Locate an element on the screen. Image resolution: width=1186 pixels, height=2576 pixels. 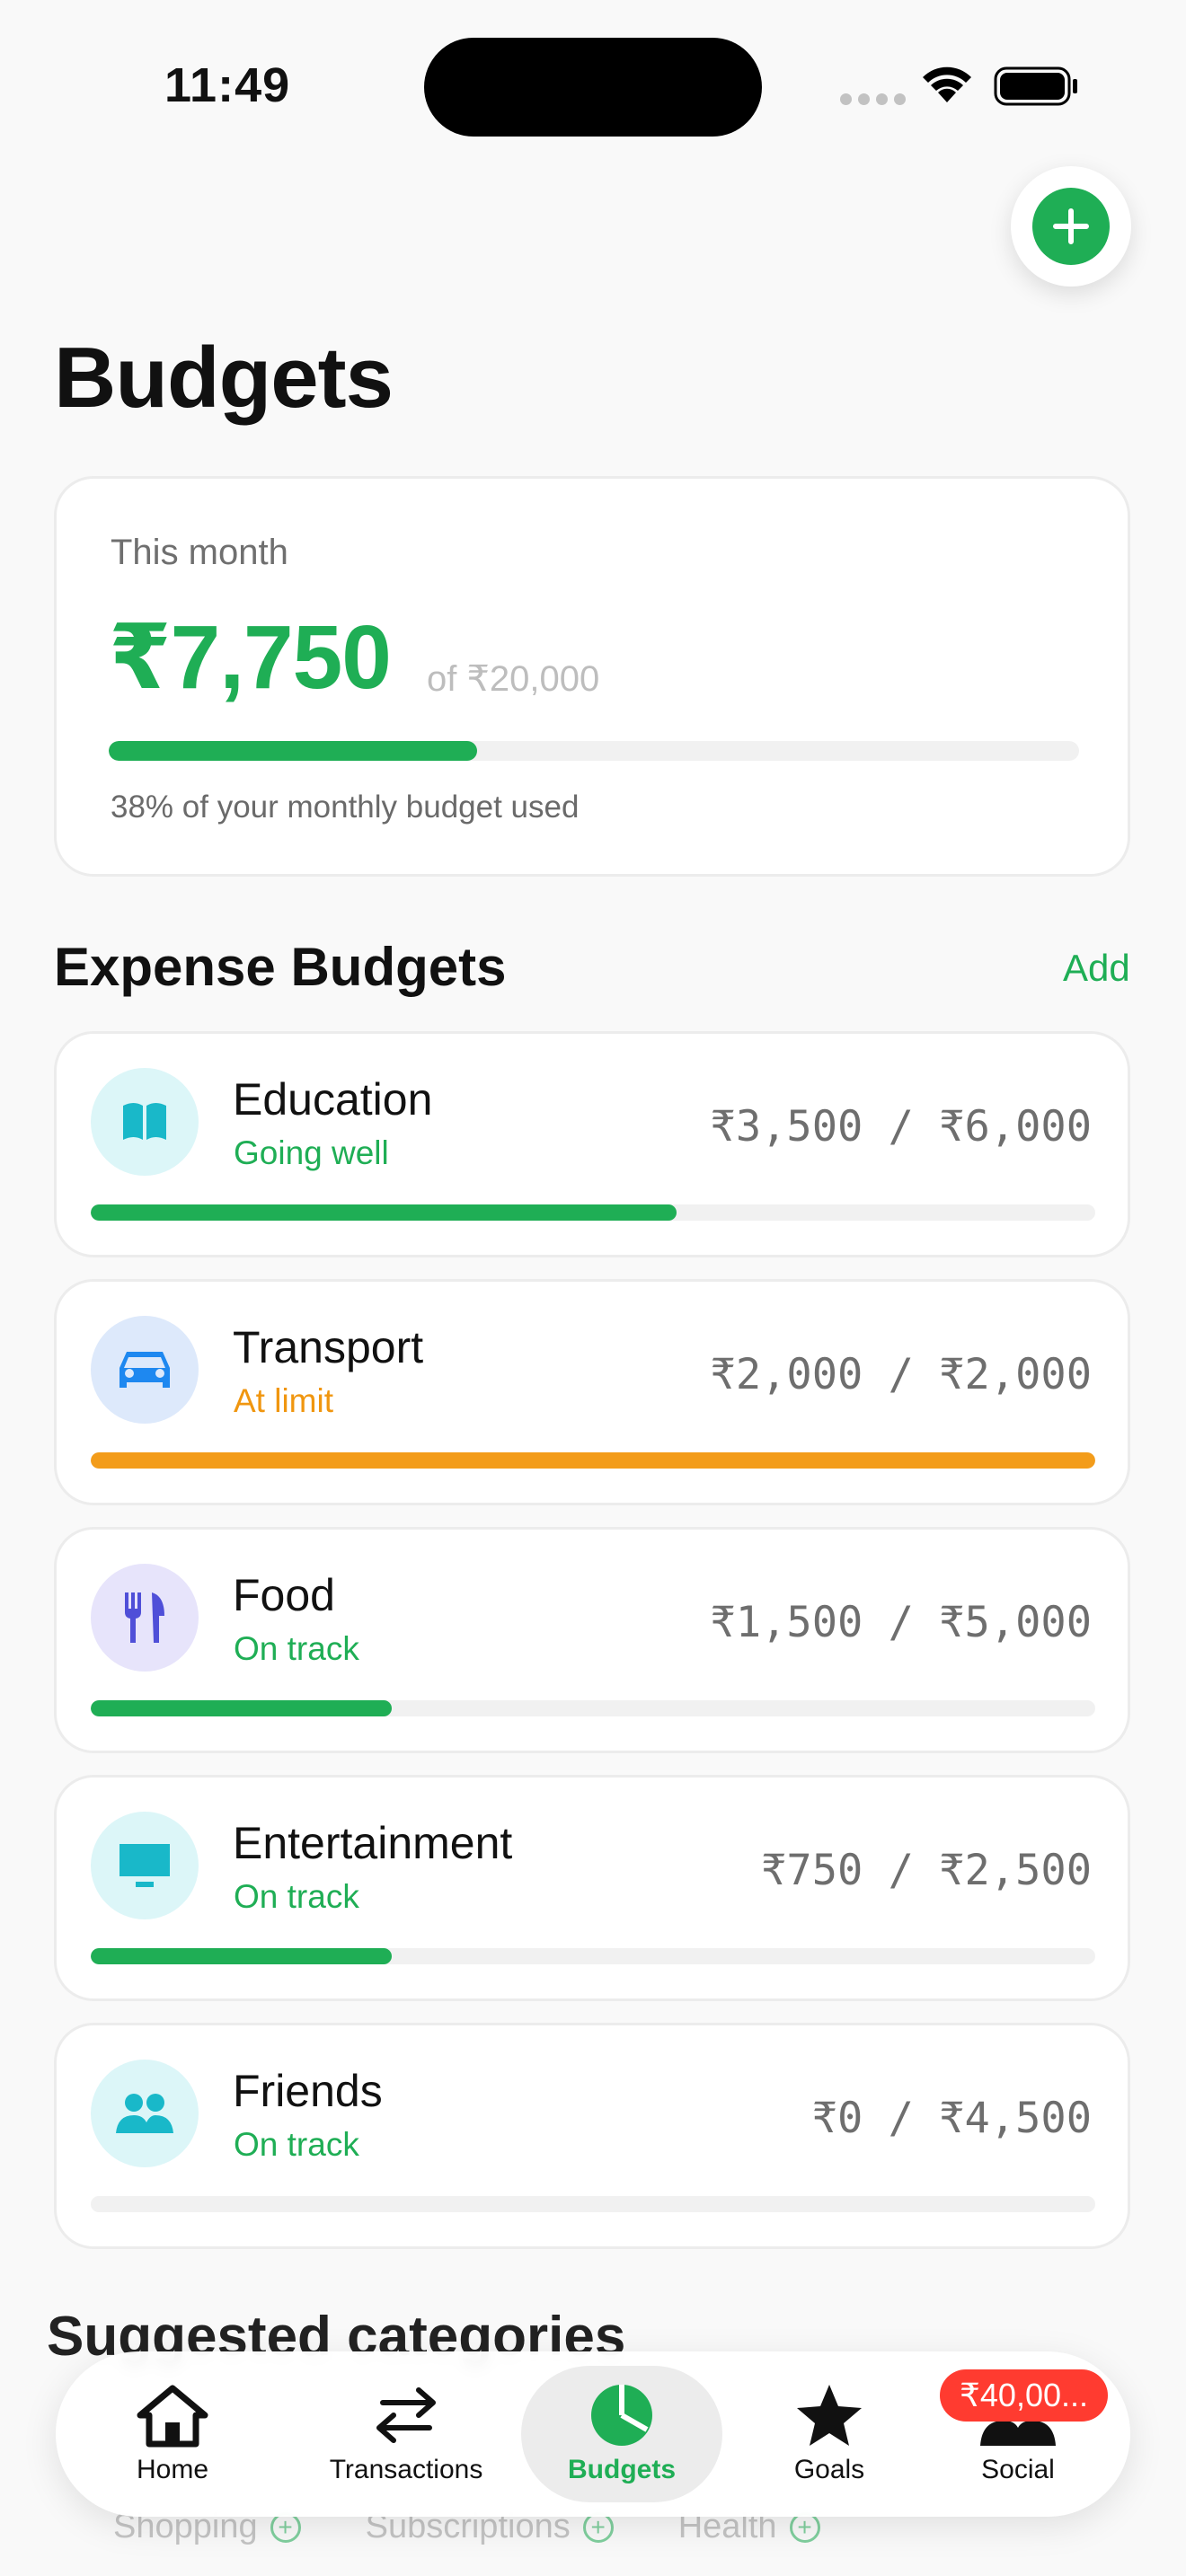
budget-name: Education is located at coordinates (333, 1099).